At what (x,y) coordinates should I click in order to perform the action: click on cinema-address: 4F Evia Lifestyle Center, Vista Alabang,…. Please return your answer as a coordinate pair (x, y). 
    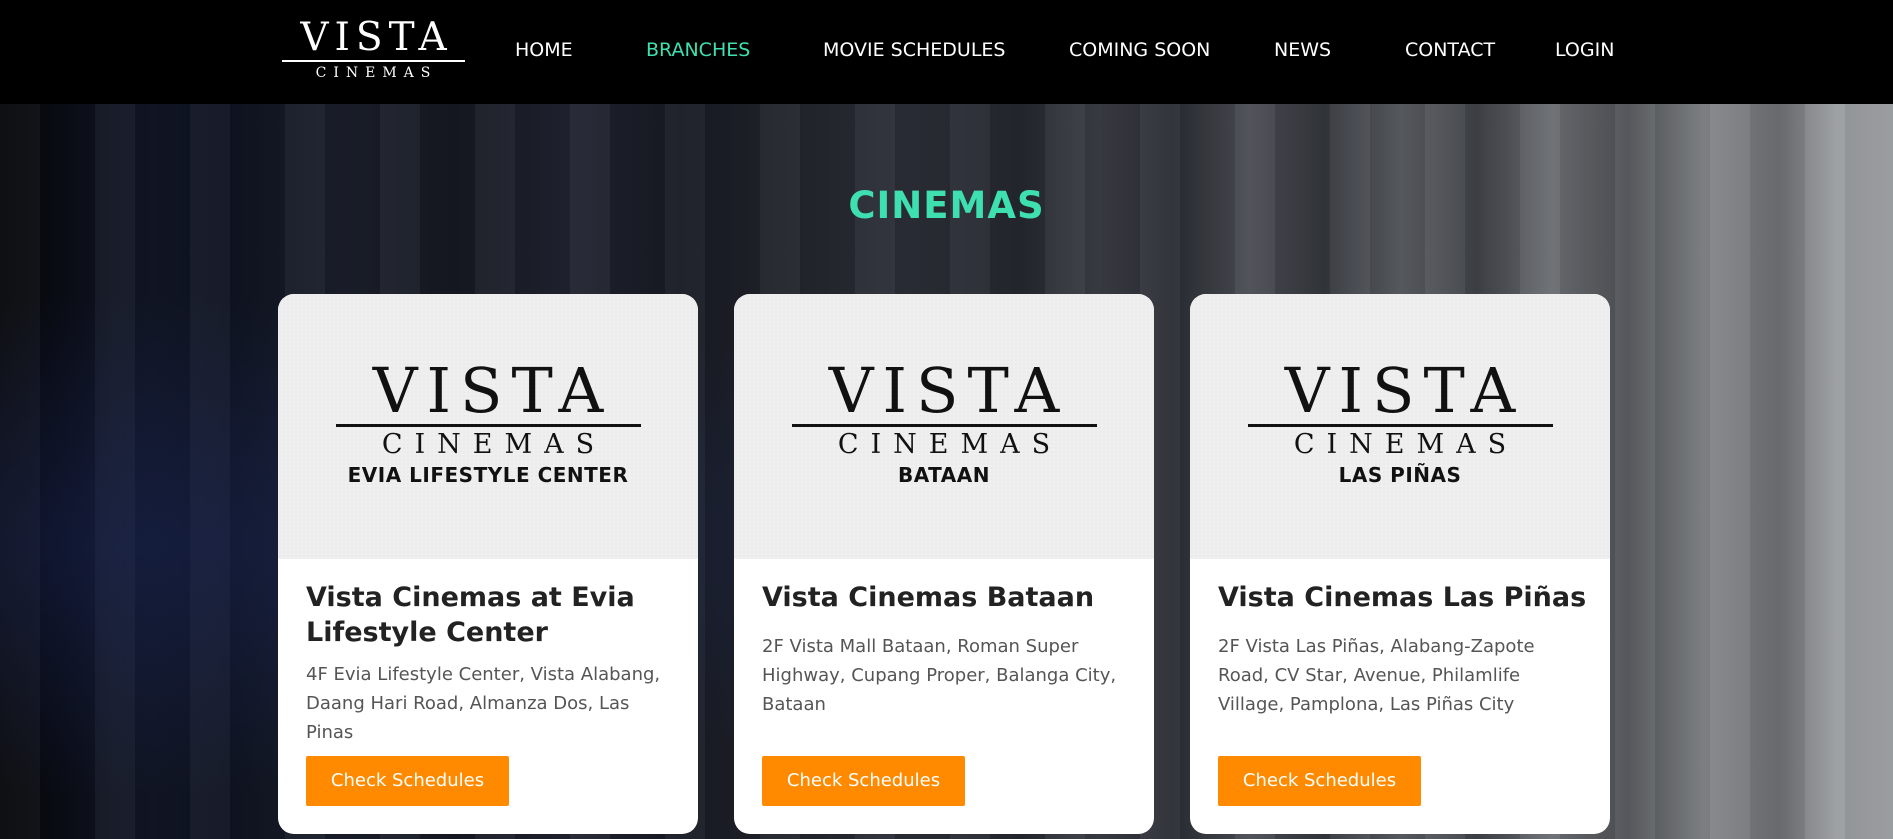
    Looking at the image, I should click on (483, 703).